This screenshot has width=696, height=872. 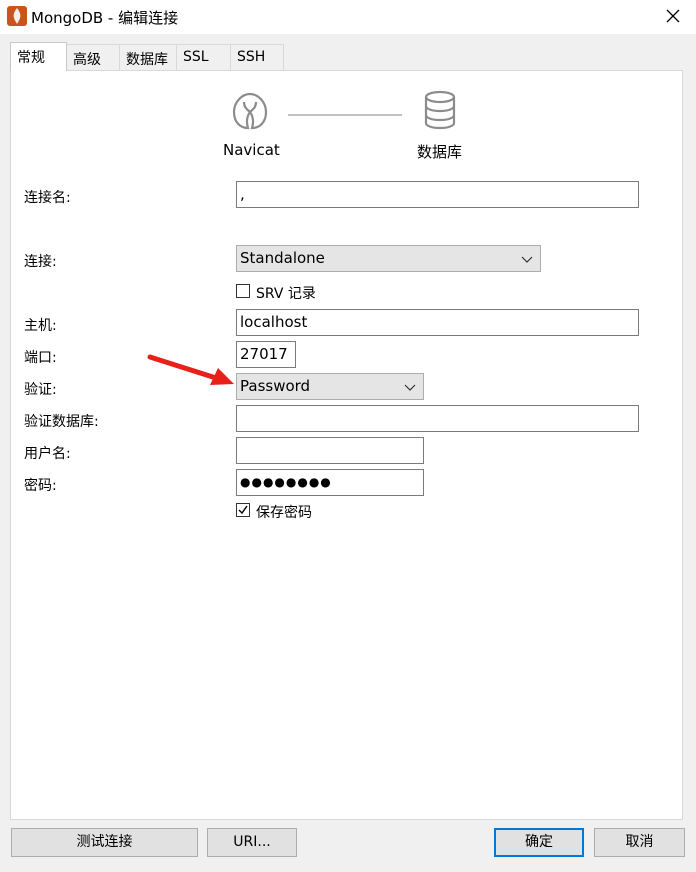 I want to click on annotation-arrow-icon, so click(x=192, y=370).